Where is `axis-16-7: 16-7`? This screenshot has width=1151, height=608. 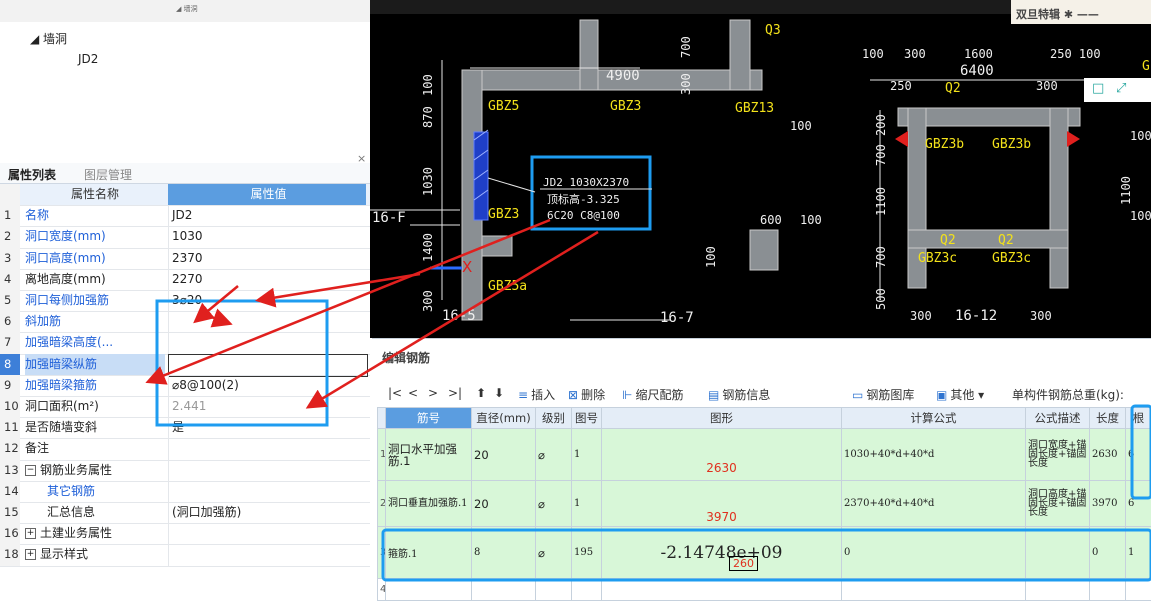
axis-16-7: 16-7 is located at coordinates (677, 318).